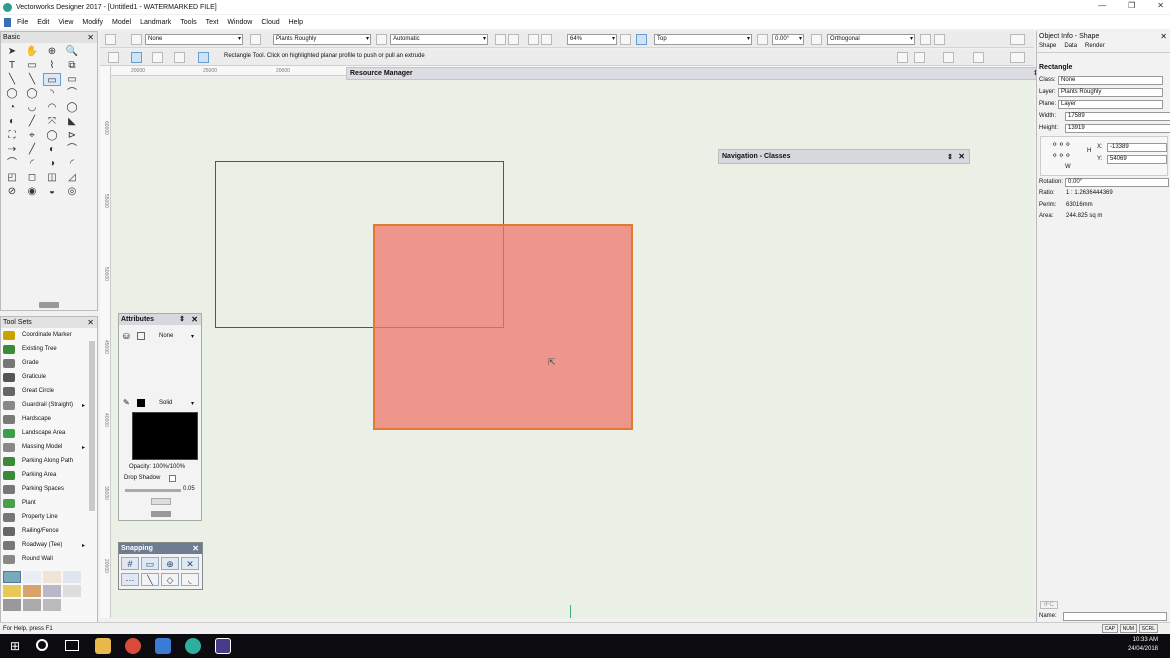 The width and height of the screenshot is (1170, 658). What do you see at coordinates (49, 433) in the screenshot?
I see `tool-set-item: Landscape Area` at bounding box center [49, 433].